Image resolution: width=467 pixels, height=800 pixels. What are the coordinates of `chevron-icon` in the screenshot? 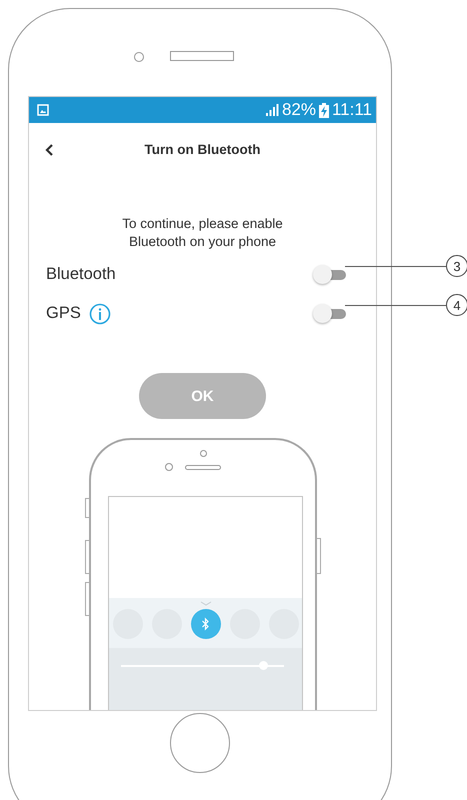 It's located at (206, 603).